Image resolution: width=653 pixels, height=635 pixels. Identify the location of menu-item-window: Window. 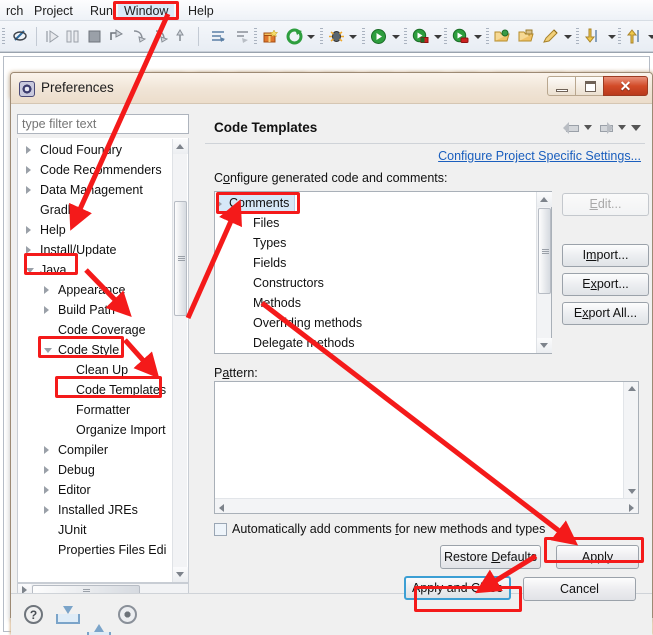
(146, 11).